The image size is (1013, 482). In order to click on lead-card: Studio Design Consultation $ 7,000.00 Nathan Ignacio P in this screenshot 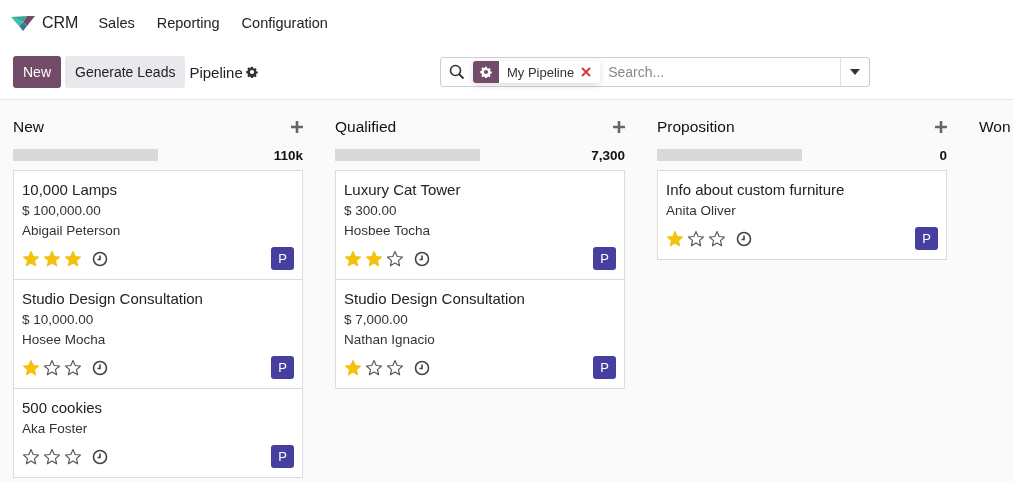, I will do `click(480, 334)`.